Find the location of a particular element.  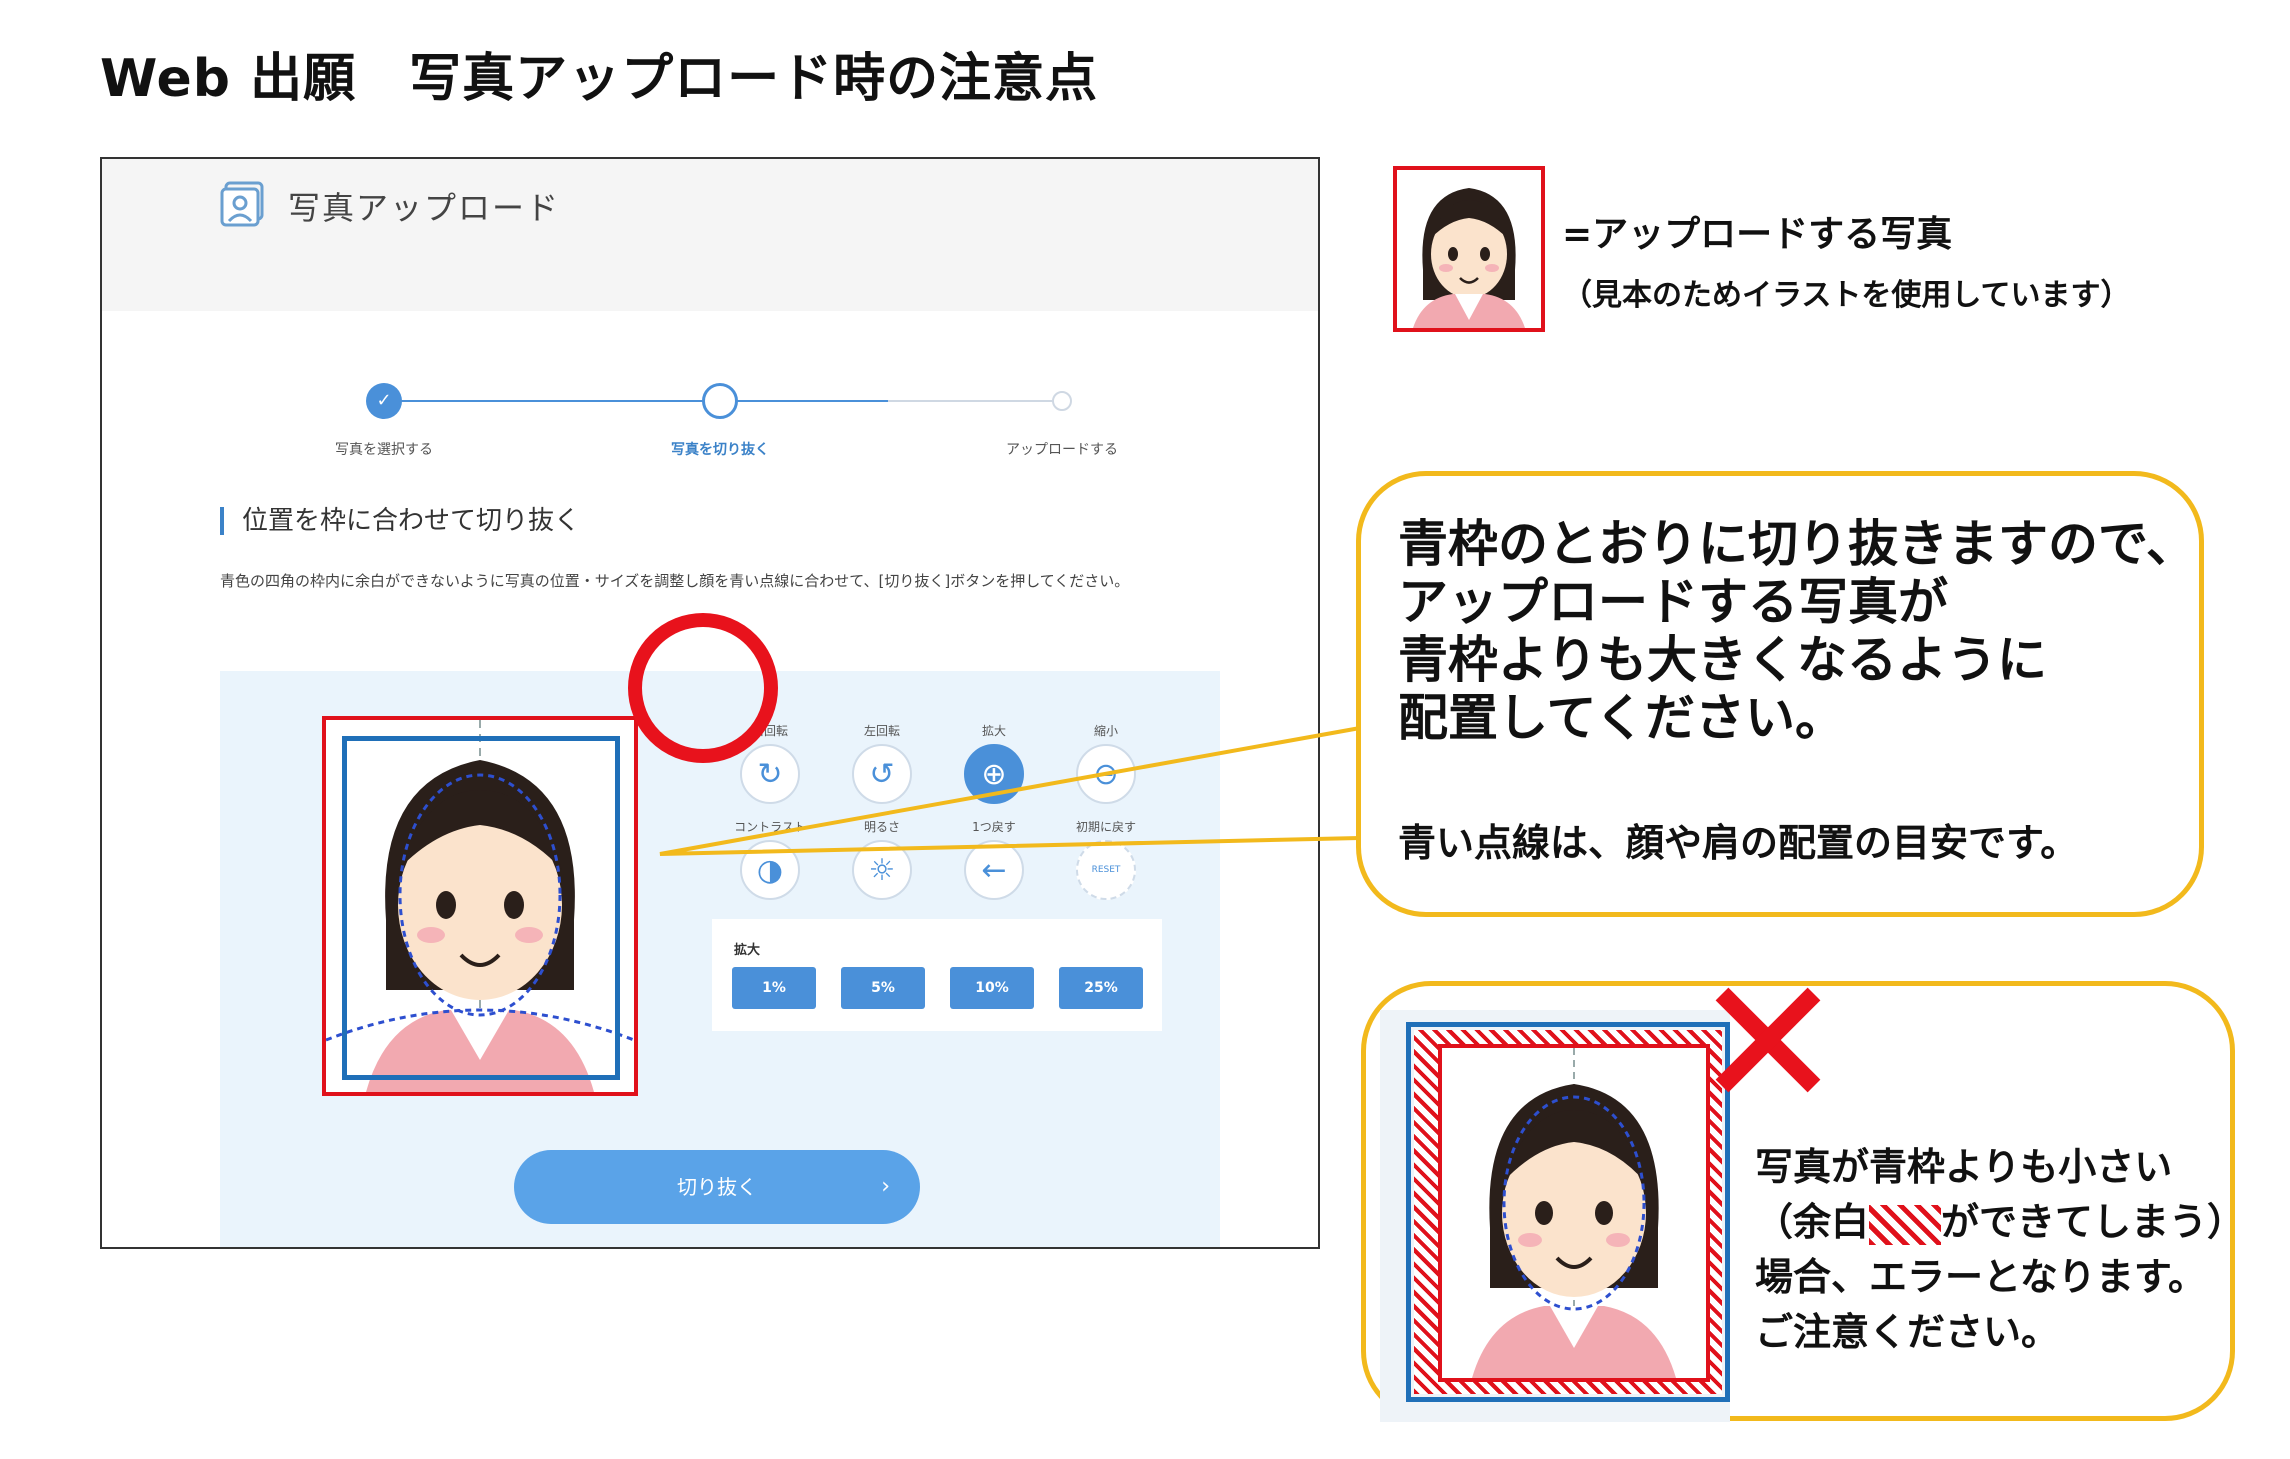

step-done-icon: ✓ is located at coordinates (384, 401).